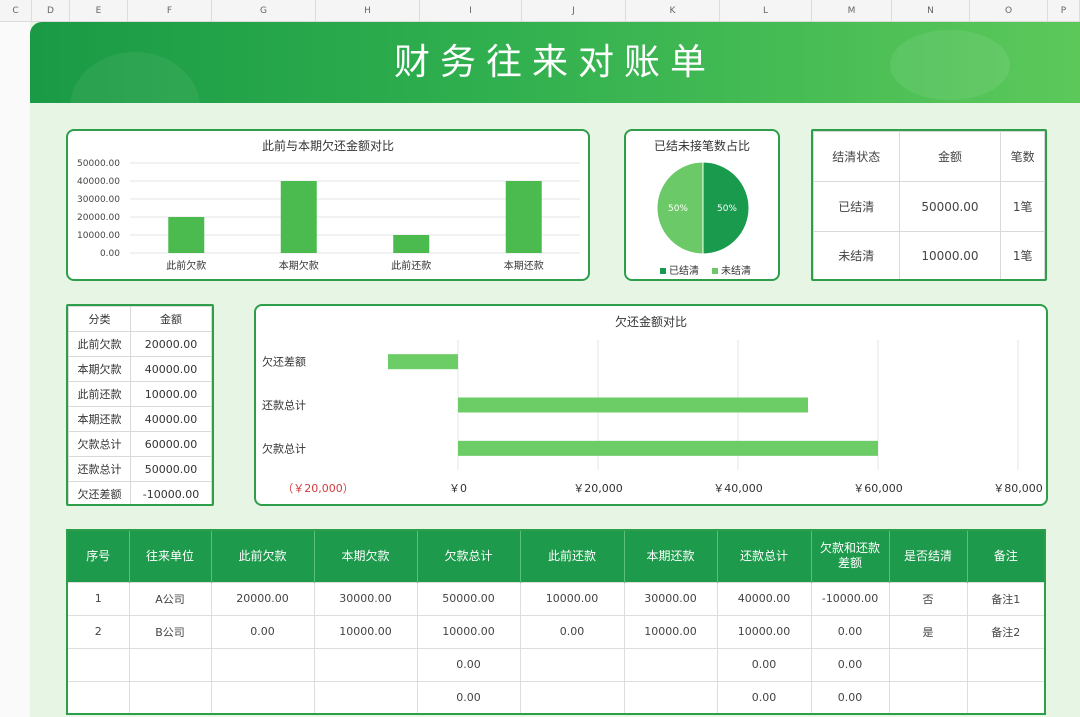  Describe the element at coordinates (99, 344) in the screenshot. I see `category-cell: 此前欠款` at that location.